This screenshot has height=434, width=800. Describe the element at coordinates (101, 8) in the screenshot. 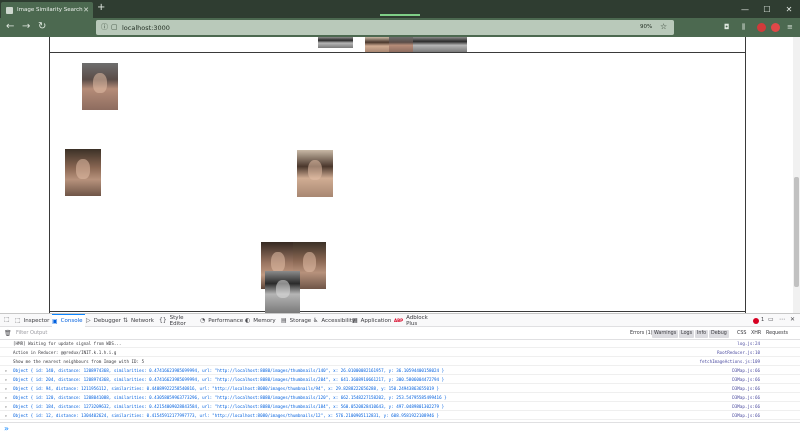

I see `new-tab-button: +` at that location.